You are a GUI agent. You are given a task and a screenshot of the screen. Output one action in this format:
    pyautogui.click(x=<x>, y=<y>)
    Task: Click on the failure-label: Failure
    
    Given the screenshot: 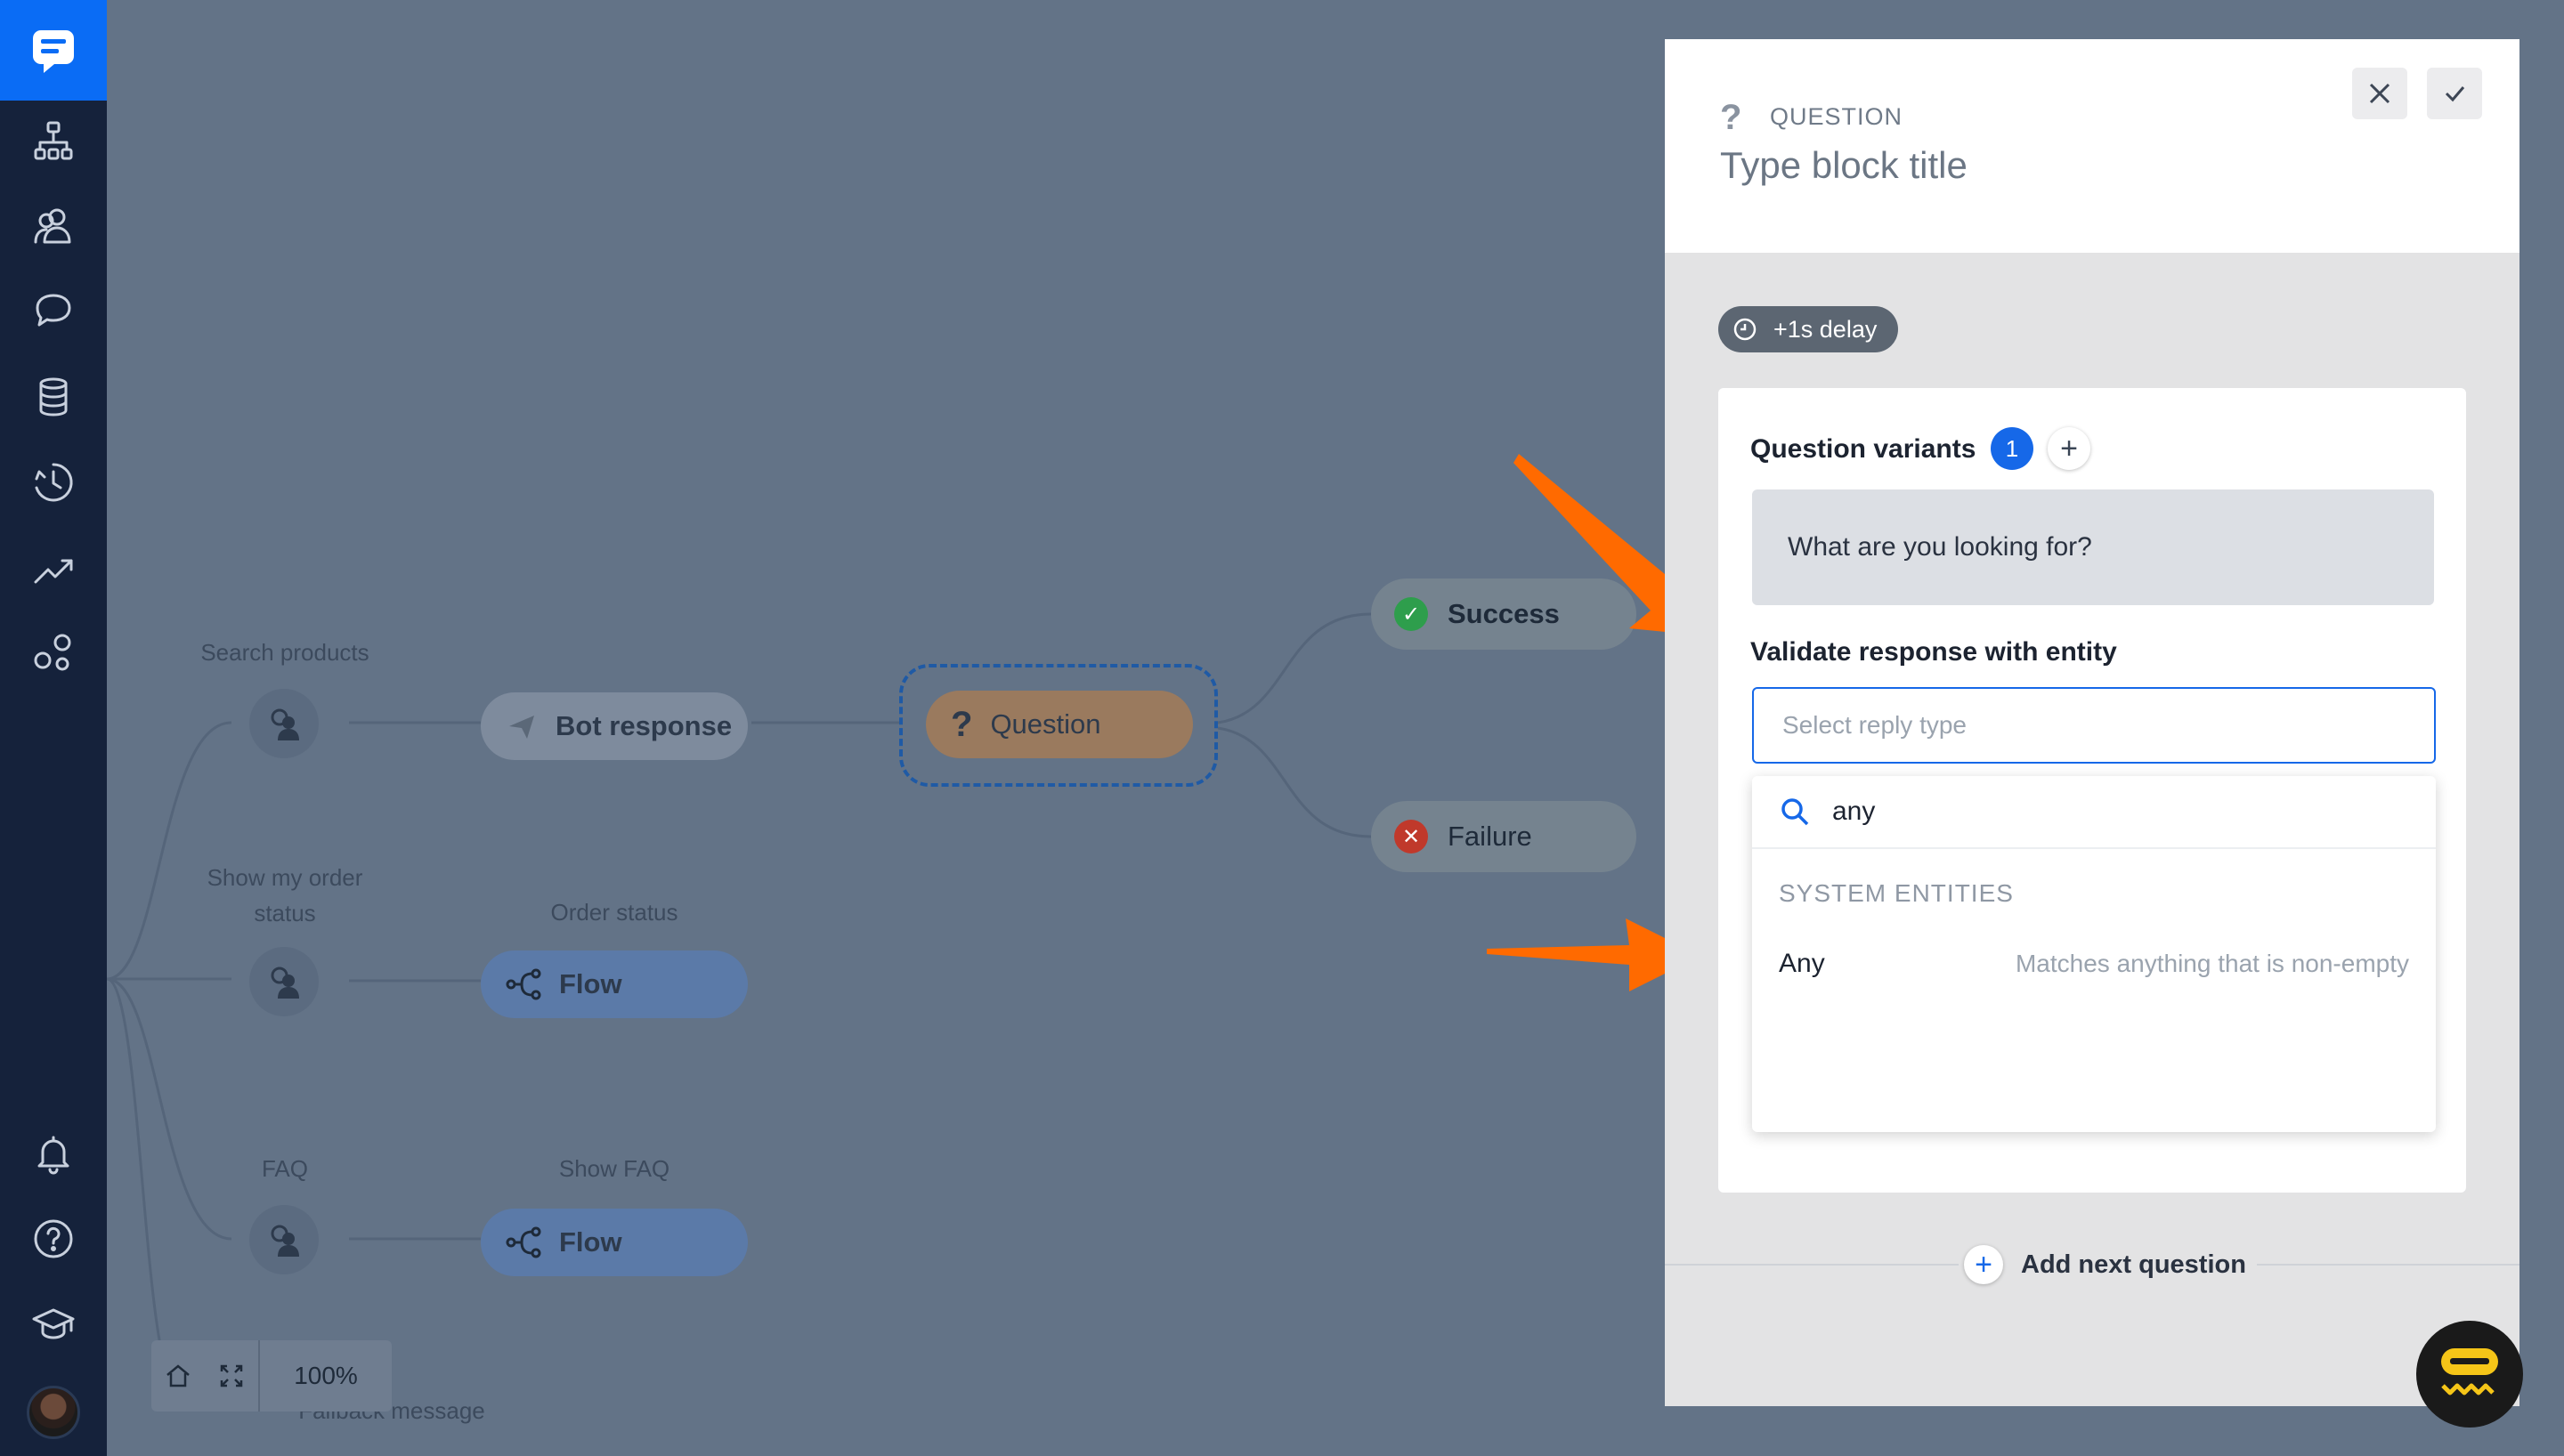 What is the action you would take?
    pyautogui.click(x=1490, y=836)
    